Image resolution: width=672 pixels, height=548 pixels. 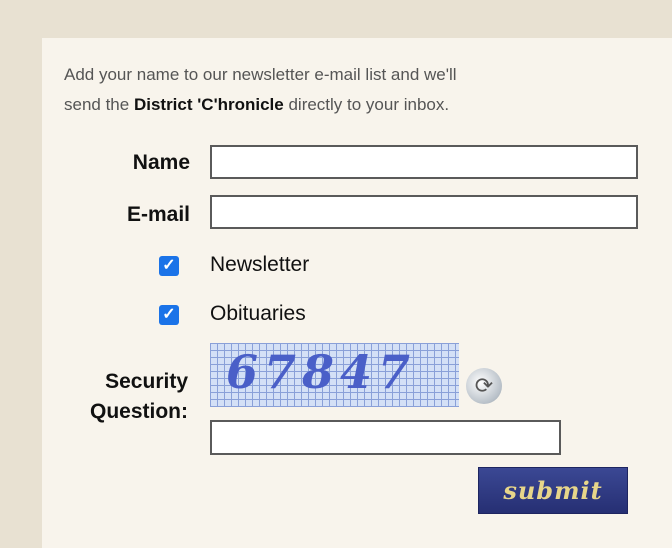 I want to click on name-label: Name, so click(x=161, y=162).